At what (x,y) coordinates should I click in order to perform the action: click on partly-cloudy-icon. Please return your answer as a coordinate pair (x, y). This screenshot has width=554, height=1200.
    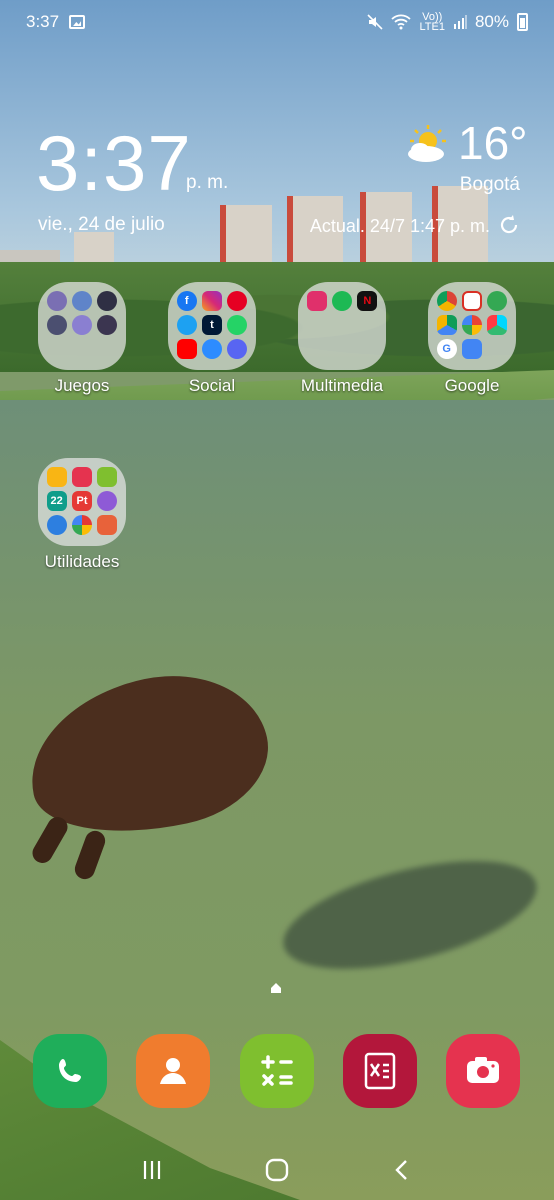
    Looking at the image, I should click on (428, 144).